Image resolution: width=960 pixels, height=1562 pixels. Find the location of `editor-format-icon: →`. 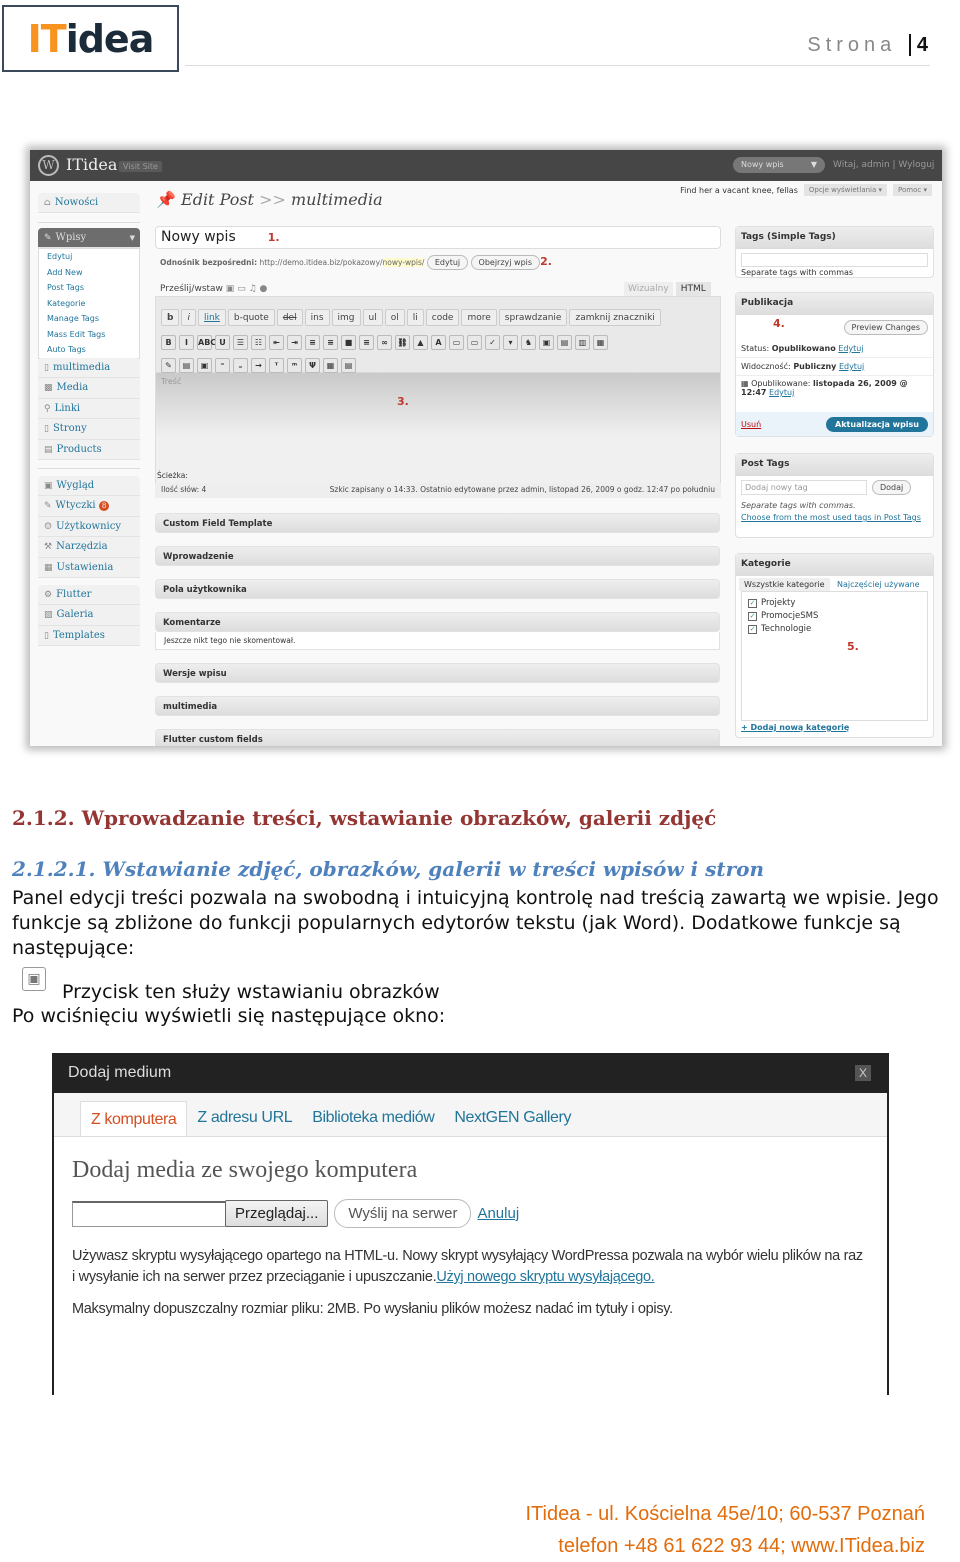

editor-format-icon: → is located at coordinates (258, 365).